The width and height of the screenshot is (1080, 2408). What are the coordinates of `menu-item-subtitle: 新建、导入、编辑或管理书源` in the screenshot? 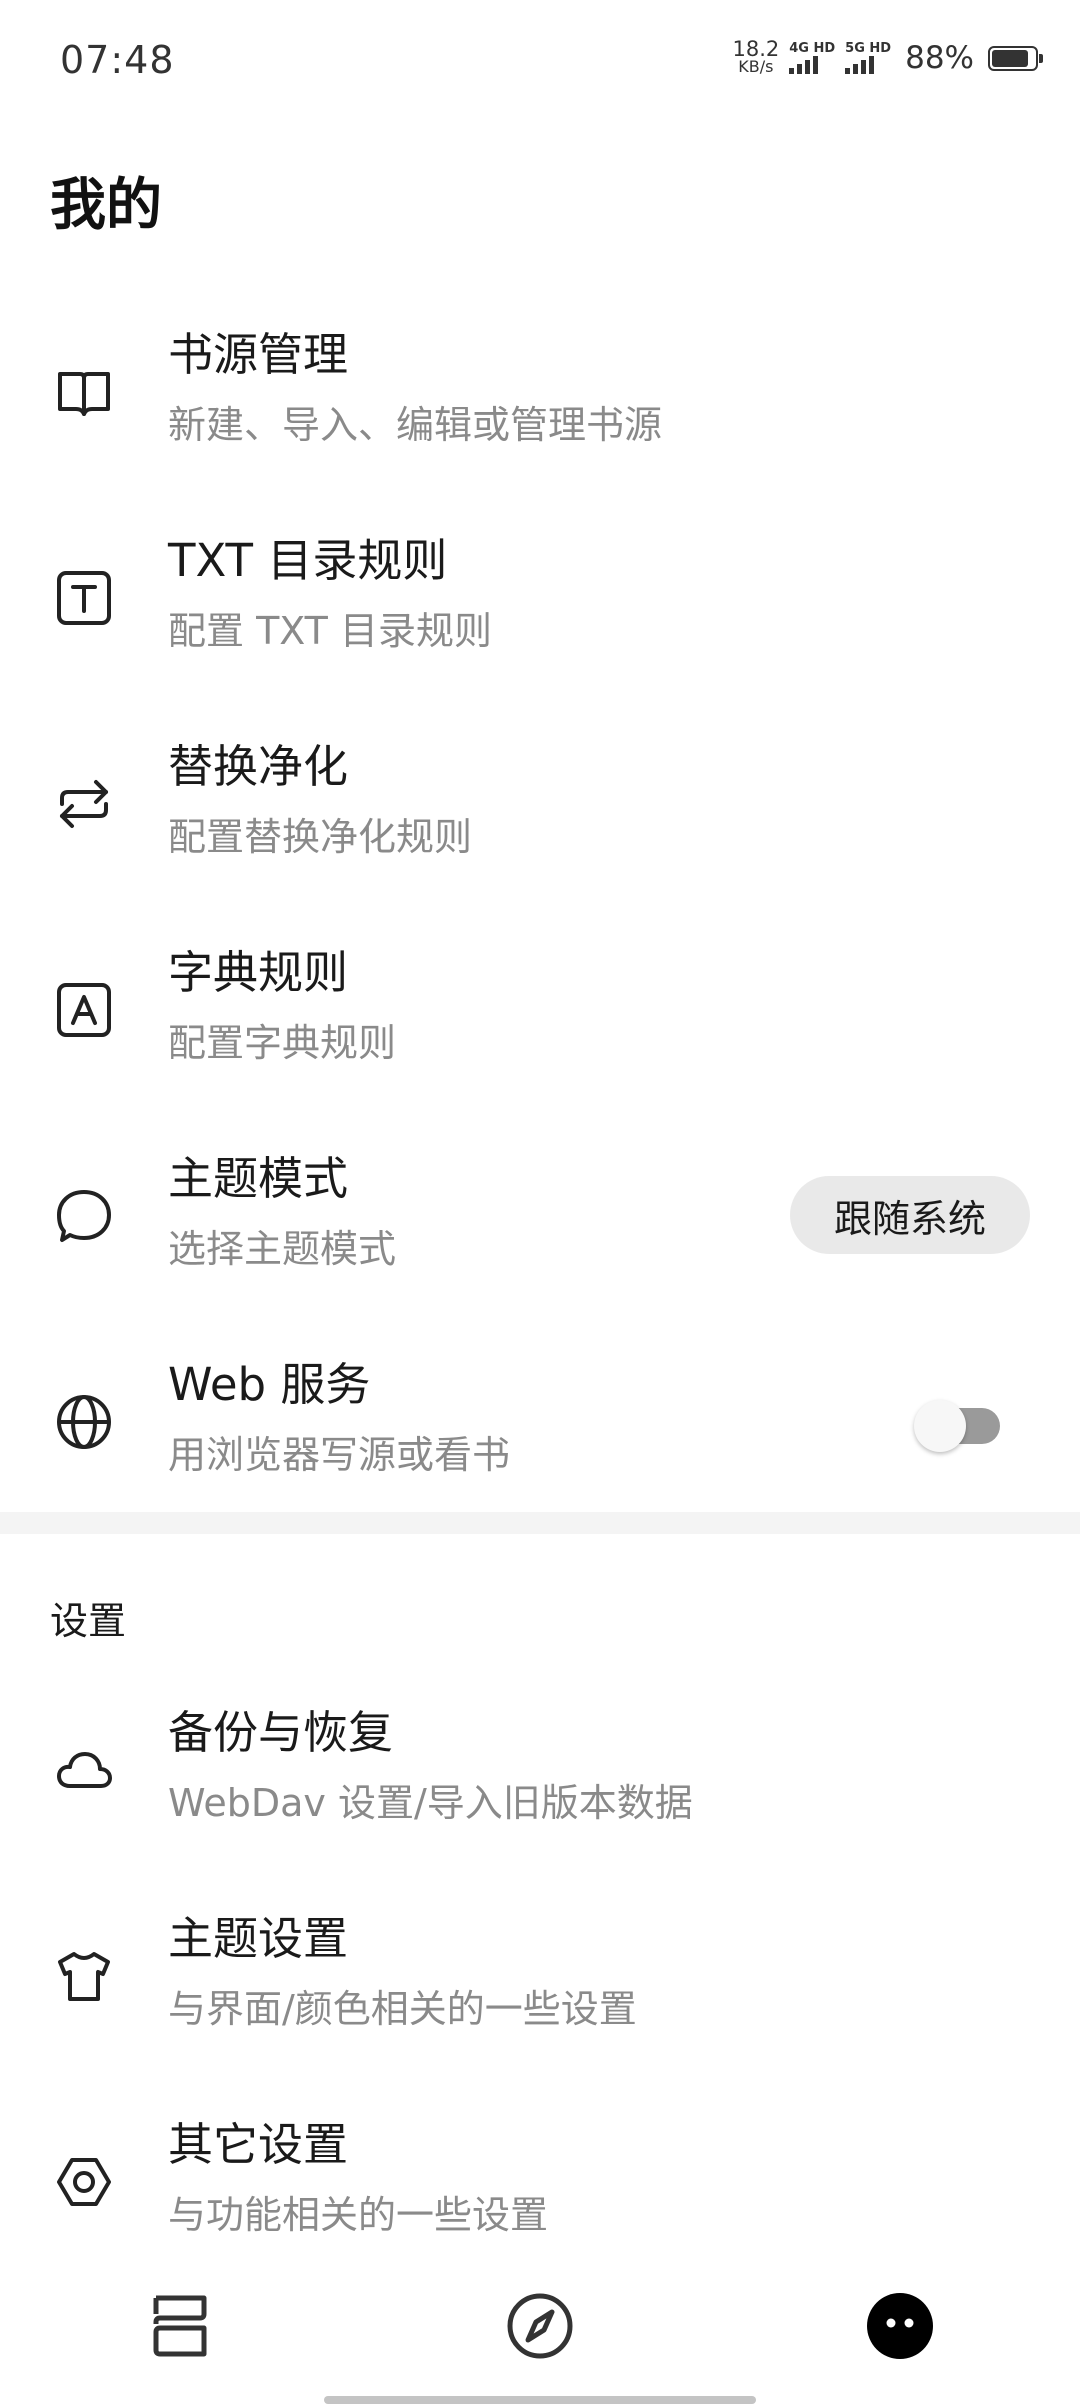 It's located at (415, 425).